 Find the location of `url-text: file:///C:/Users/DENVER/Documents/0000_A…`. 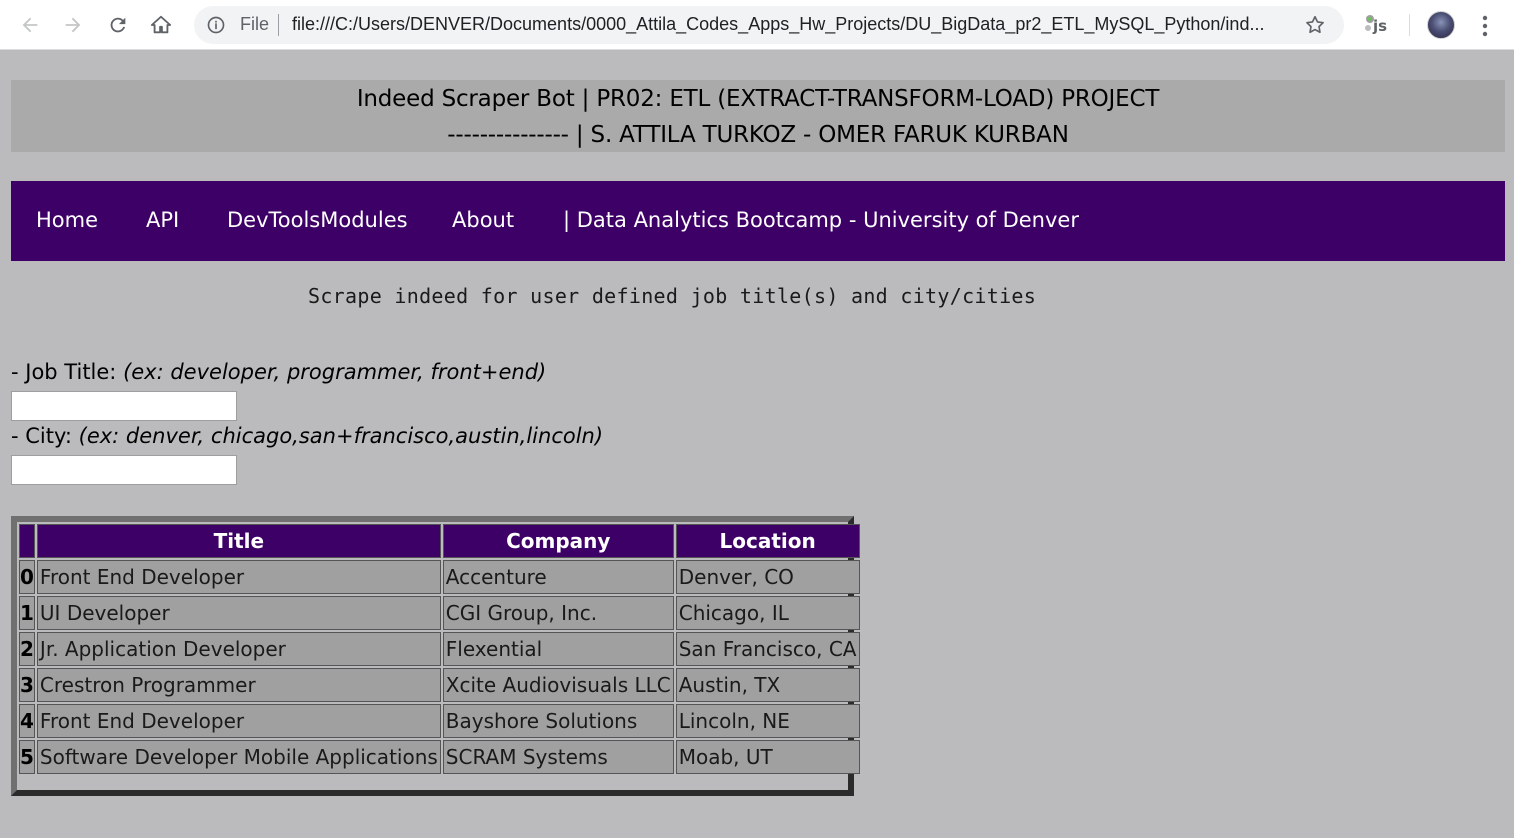

url-text: file:///C:/Users/DENVER/Documents/0000_A… is located at coordinates (792, 24).